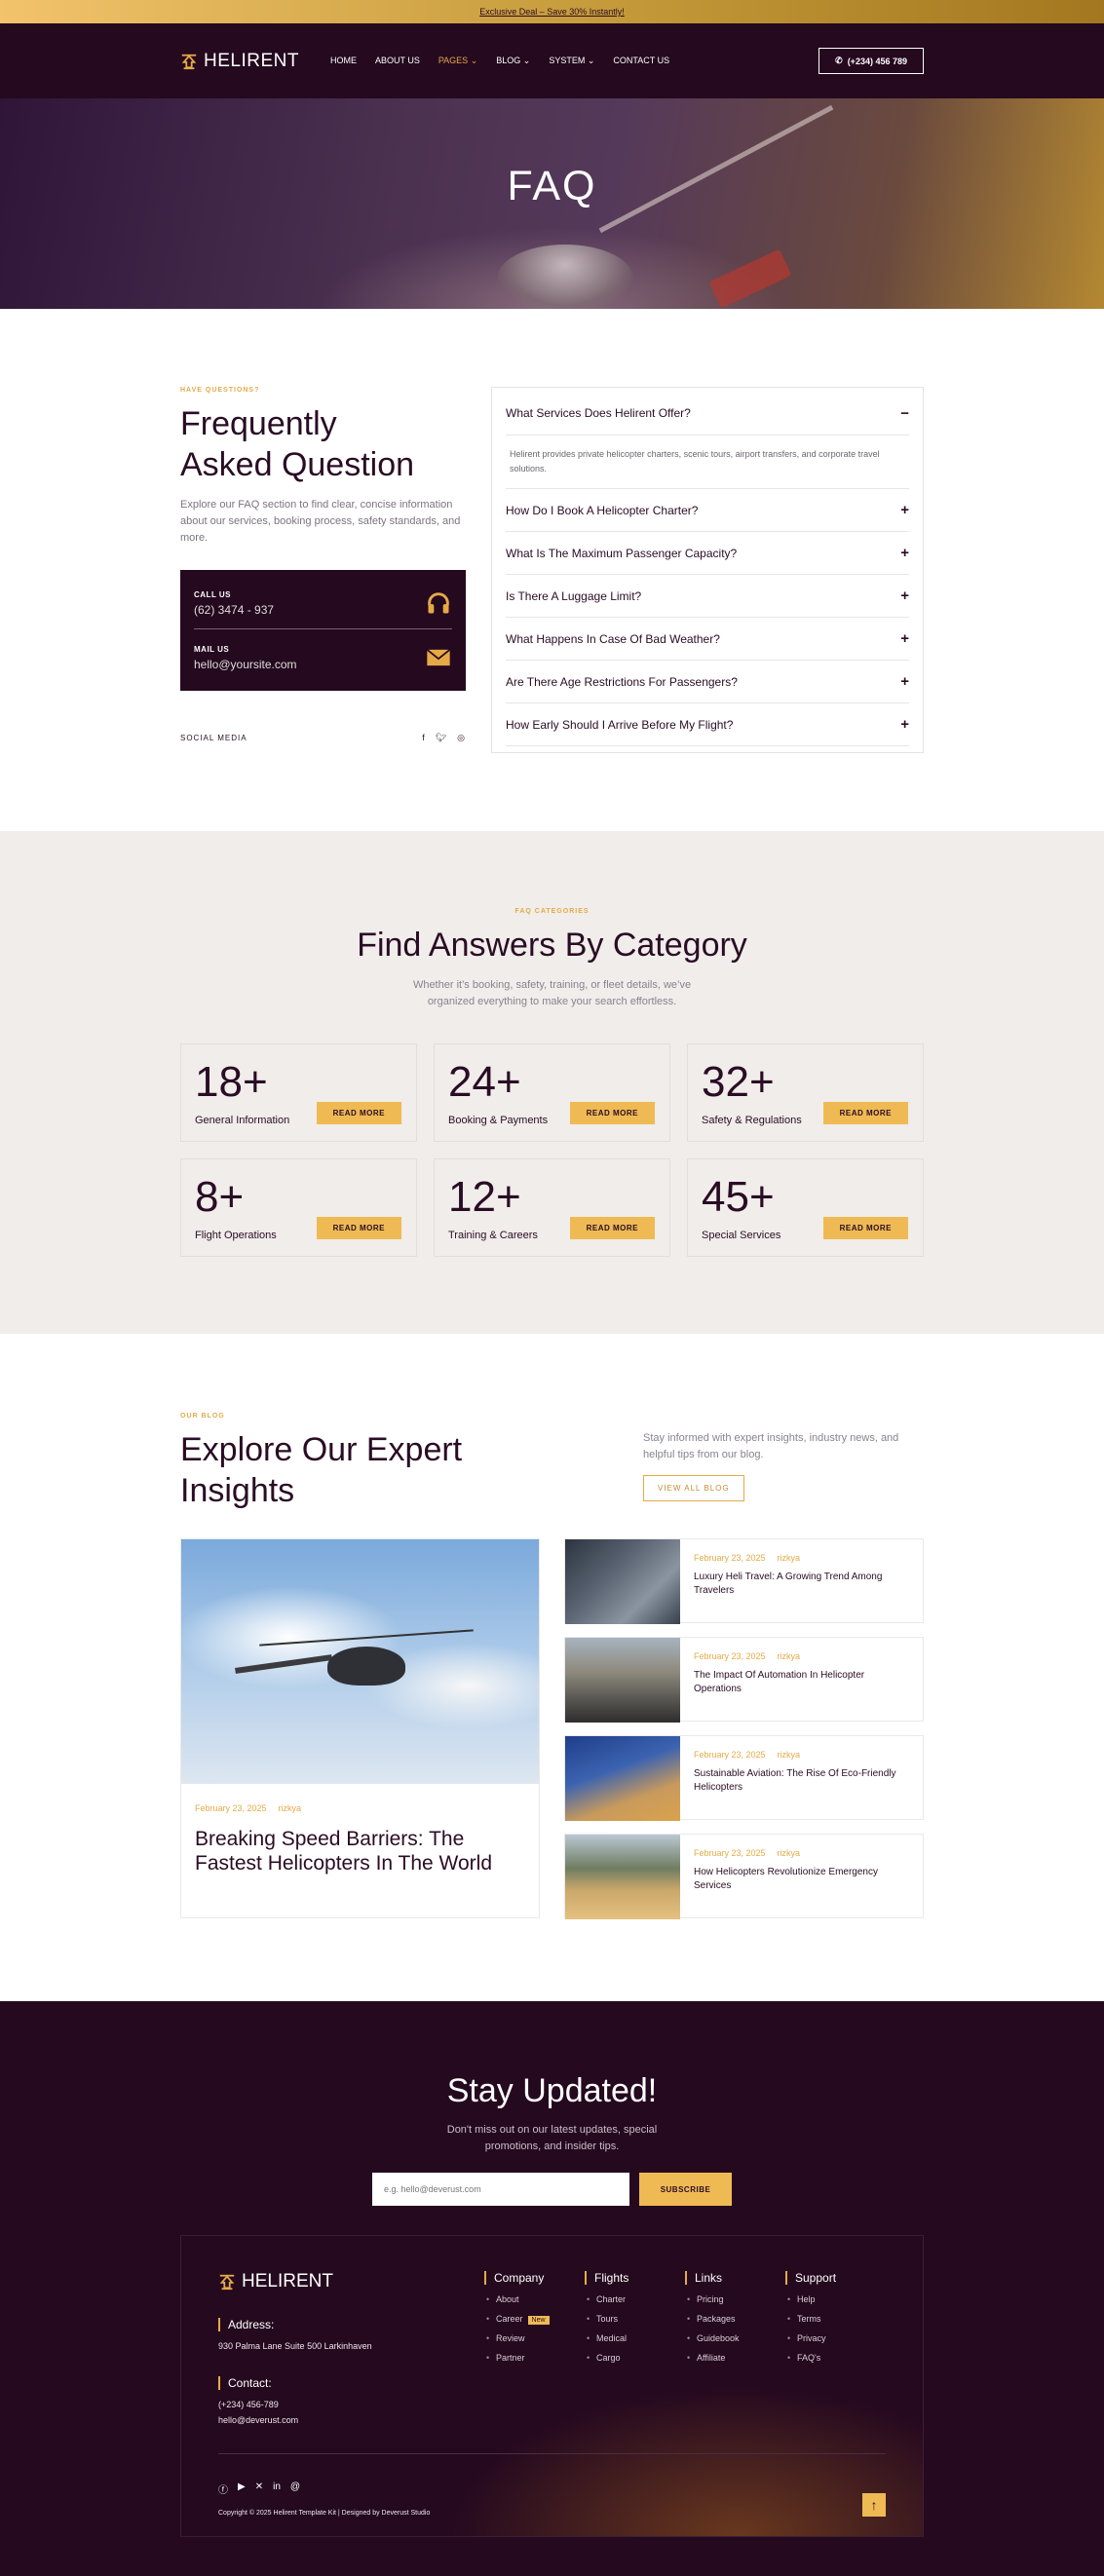 This screenshot has height=2576, width=1104. What do you see at coordinates (835, 2299) in the screenshot?
I see `footer-link: Help` at bounding box center [835, 2299].